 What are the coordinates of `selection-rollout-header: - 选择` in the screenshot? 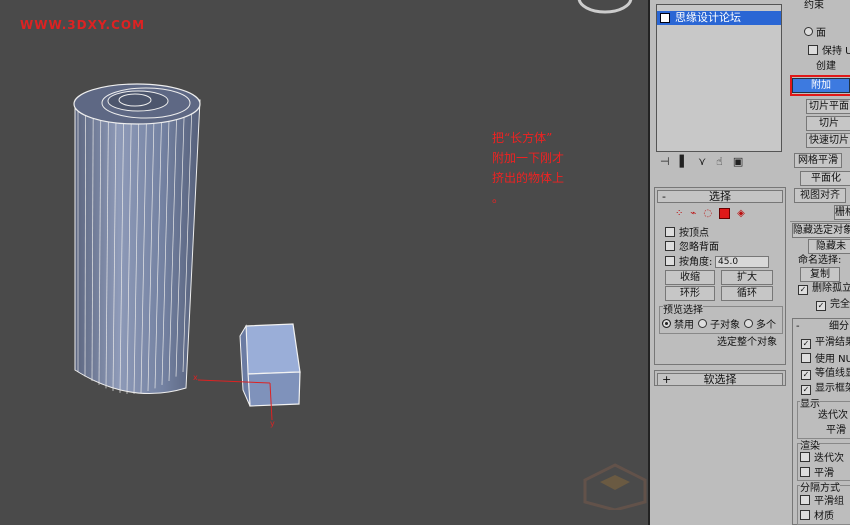 It's located at (720, 196).